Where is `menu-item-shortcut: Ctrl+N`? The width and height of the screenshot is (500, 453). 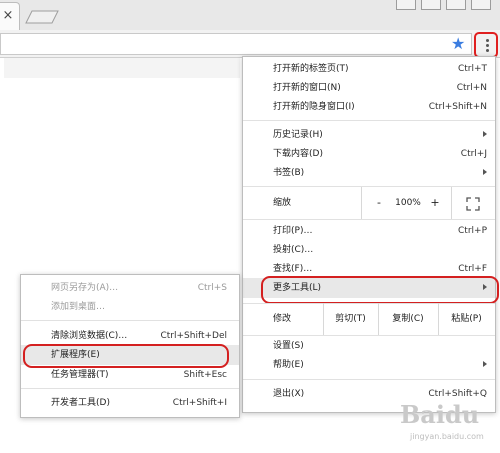 menu-item-shortcut: Ctrl+N is located at coordinates (471, 88).